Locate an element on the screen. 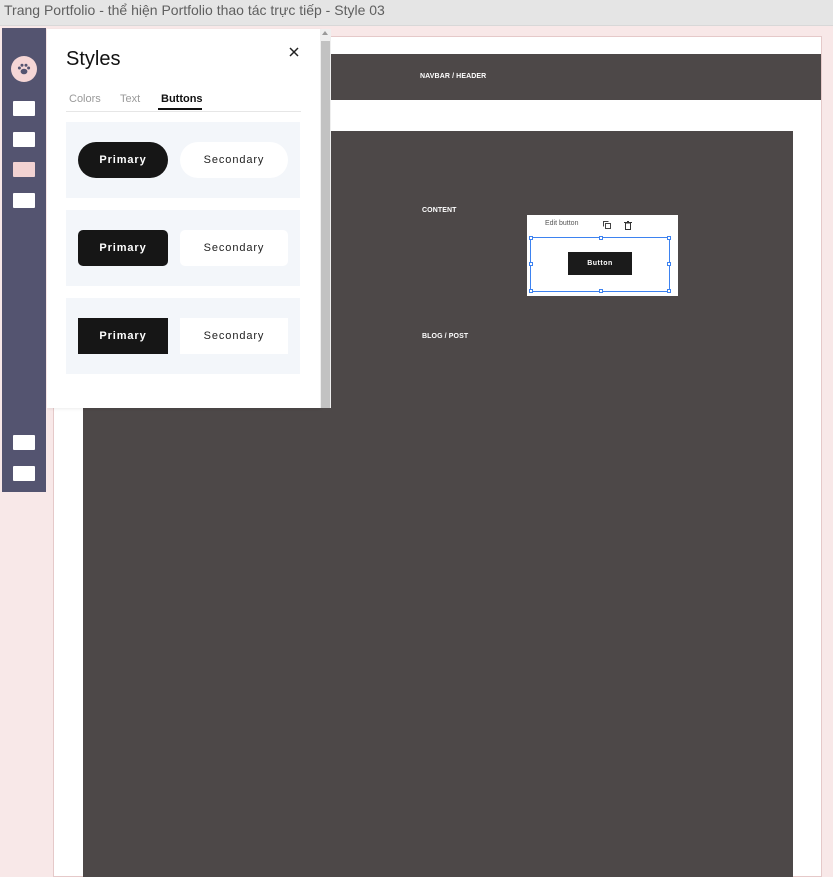 Image resolution: width=833 pixels, height=877 pixels. navbar-section-label: NAVBAR / HEADER is located at coordinates (453, 76).